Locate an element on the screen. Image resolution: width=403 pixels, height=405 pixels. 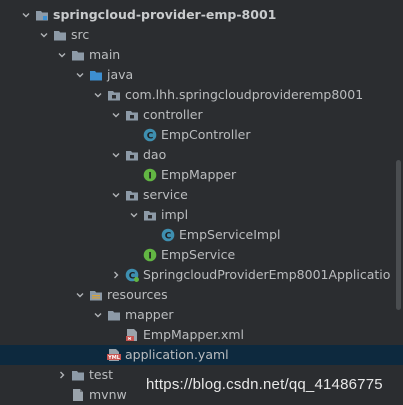
tree-row: mapper is located at coordinates (201, 315).